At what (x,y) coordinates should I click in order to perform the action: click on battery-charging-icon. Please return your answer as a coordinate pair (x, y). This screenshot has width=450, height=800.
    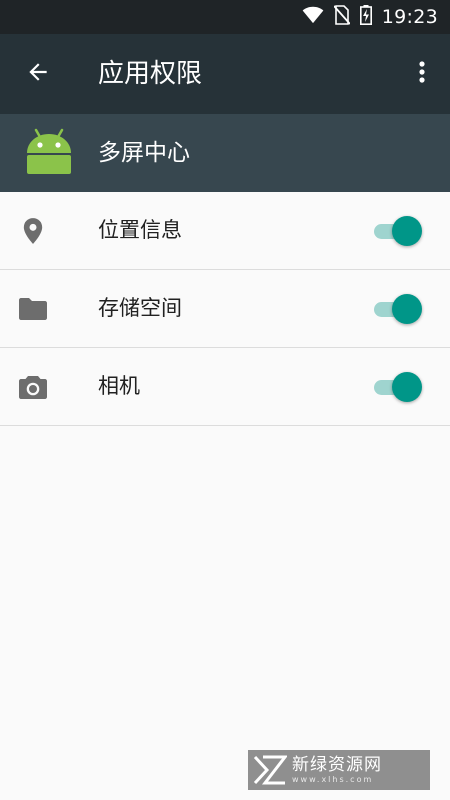
    Looking at the image, I should click on (365, 17).